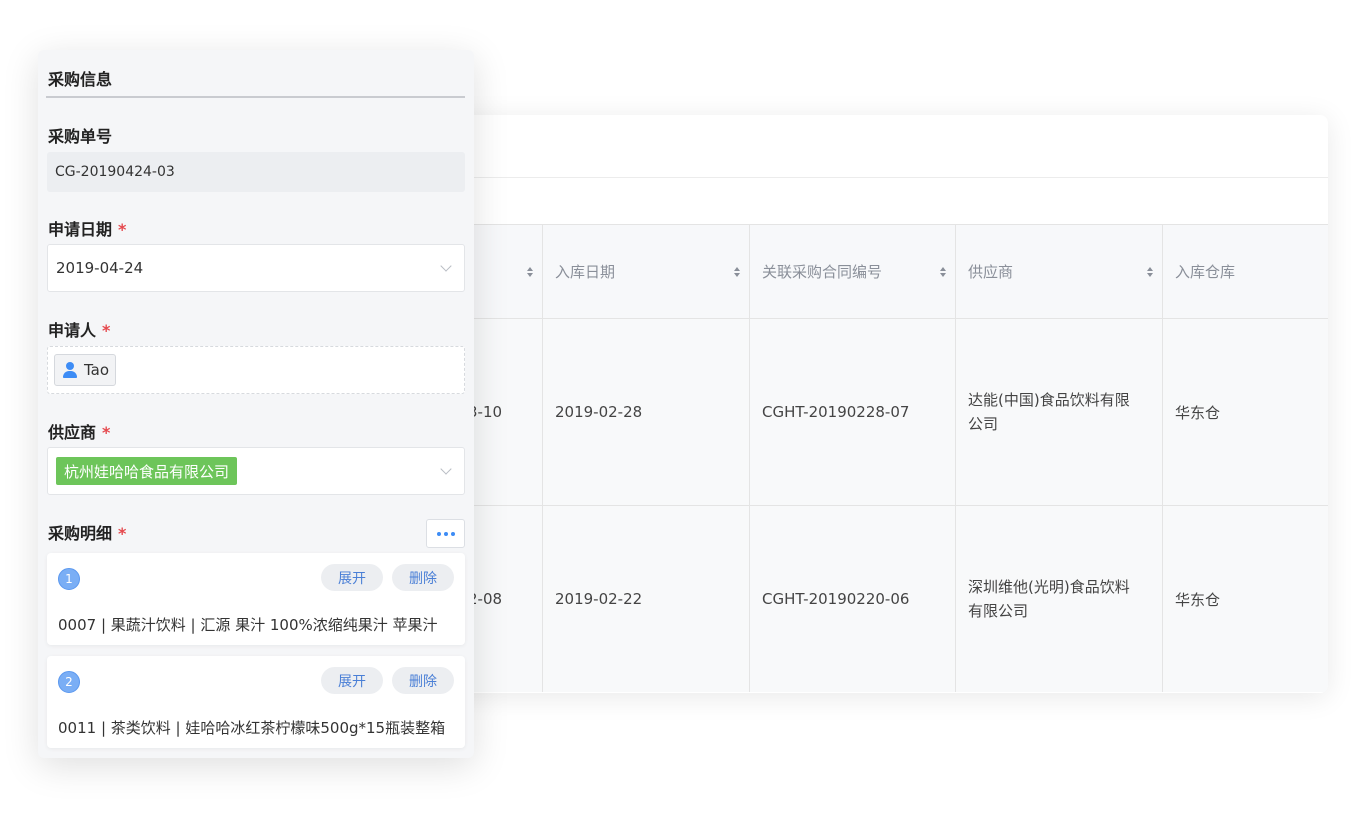  Describe the element at coordinates (85, 370) in the screenshot. I see `applicant-chip: Tao` at that location.